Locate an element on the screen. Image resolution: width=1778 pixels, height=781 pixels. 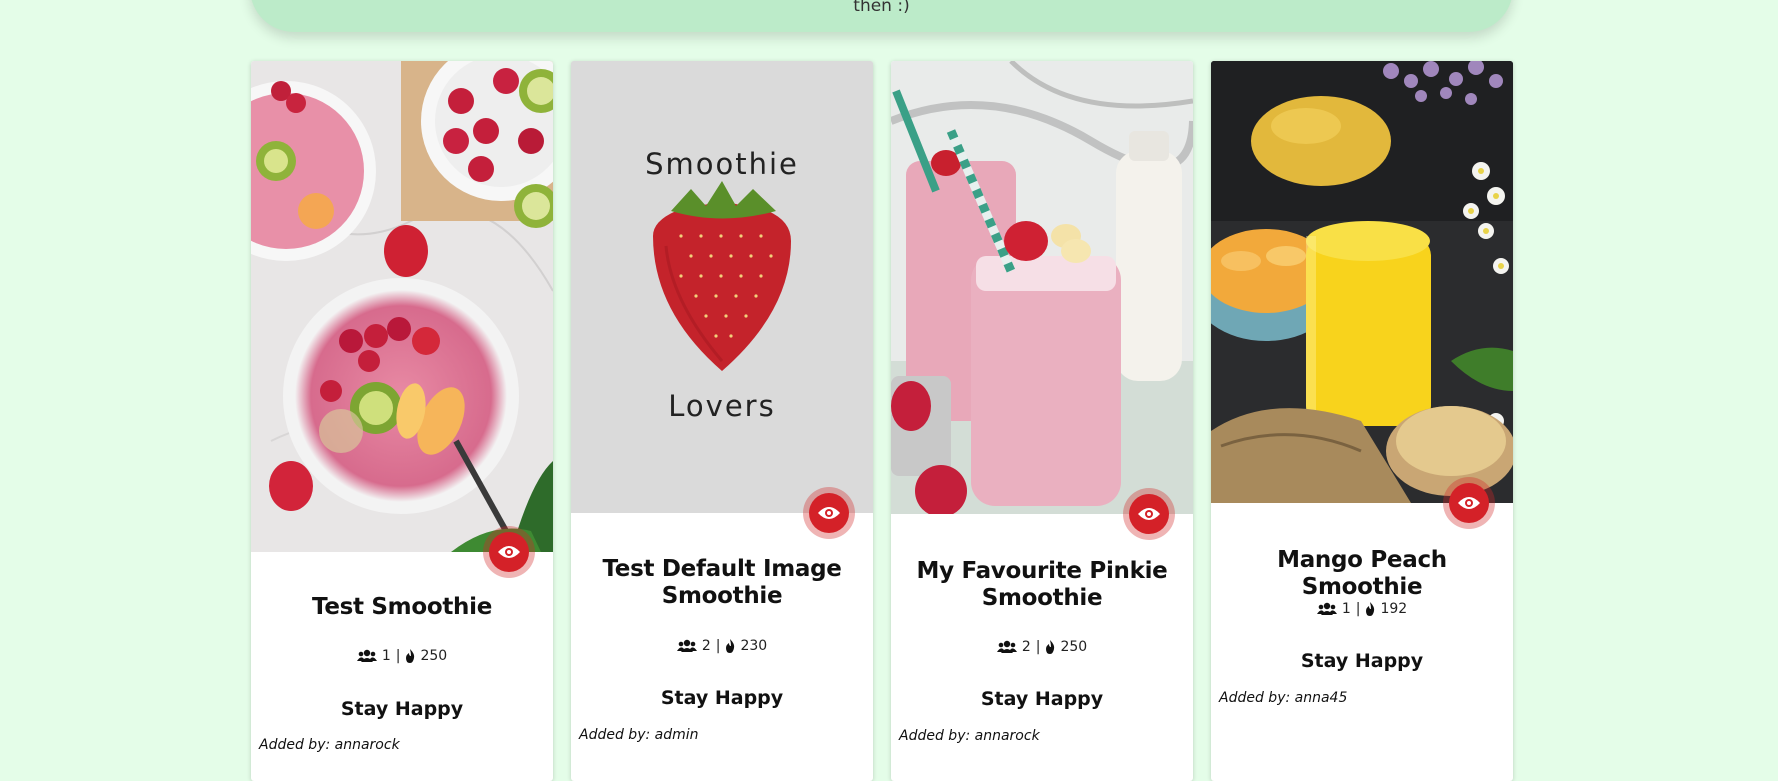
recipe-title: Mango Peach Smoothie is located at coordinates (1362, 574).